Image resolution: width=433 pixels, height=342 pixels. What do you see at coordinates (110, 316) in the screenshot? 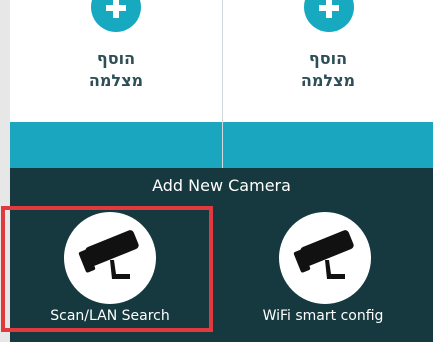
I see `scan-lan-search-label: Scan/LAN Search` at bounding box center [110, 316].